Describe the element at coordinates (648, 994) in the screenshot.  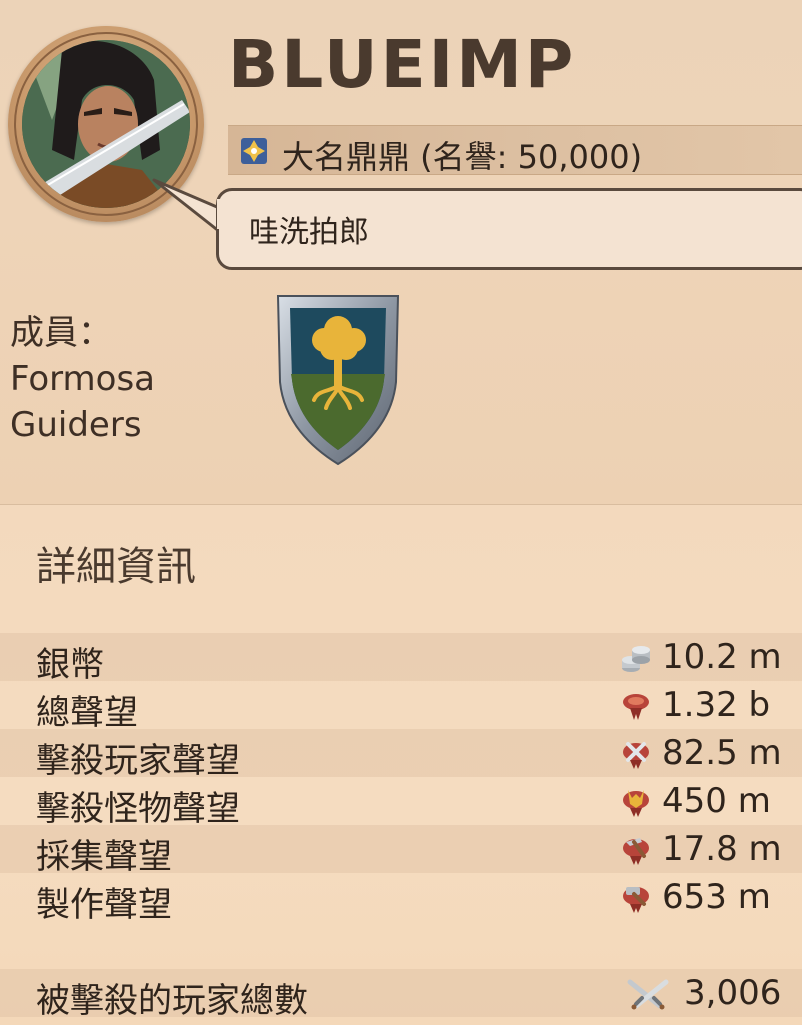
I see `crossed-swords-icon` at that location.